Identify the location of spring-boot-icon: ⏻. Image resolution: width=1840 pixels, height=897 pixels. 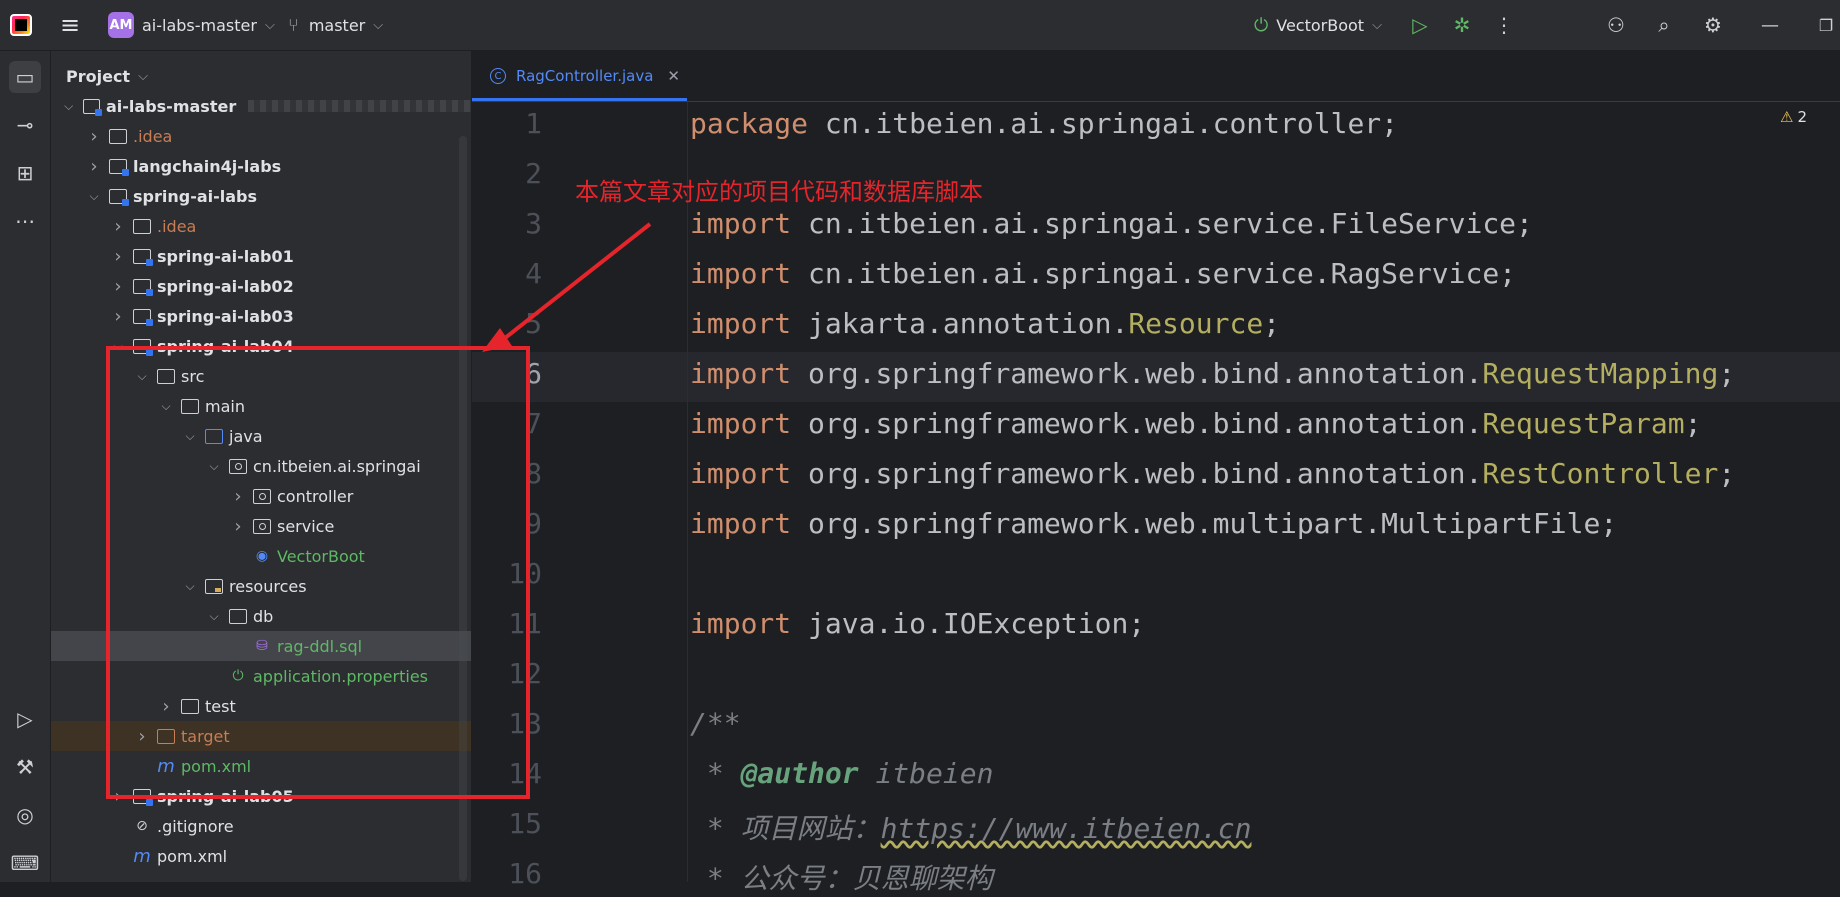
(1261, 25).